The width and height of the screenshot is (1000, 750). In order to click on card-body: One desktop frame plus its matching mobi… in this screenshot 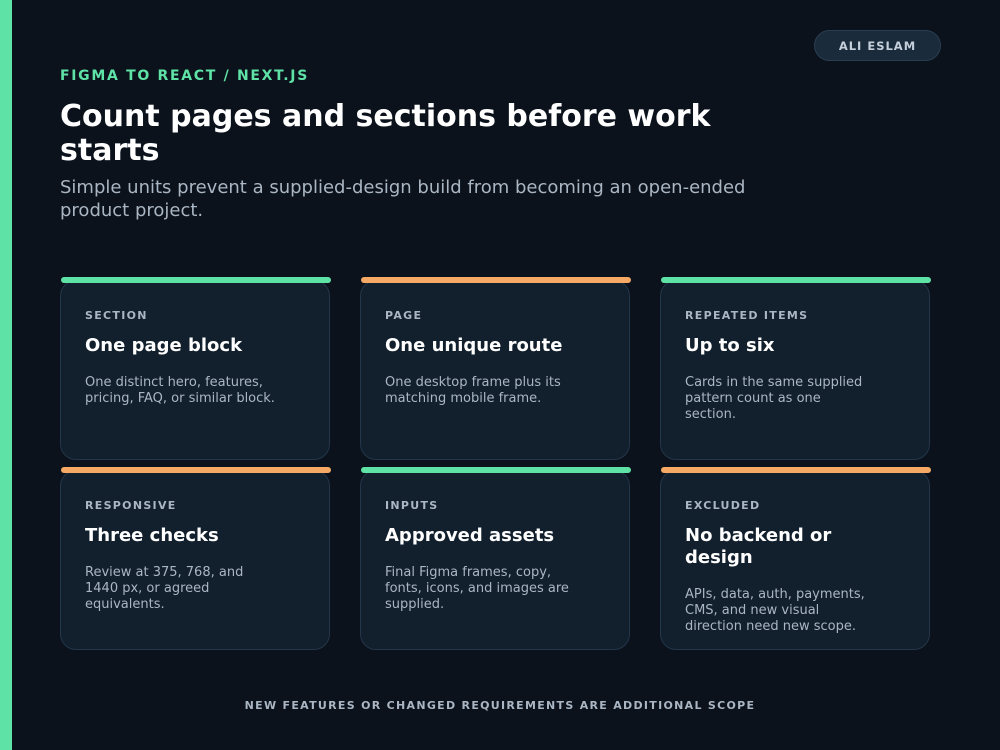, I will do `click(473, 390)`.